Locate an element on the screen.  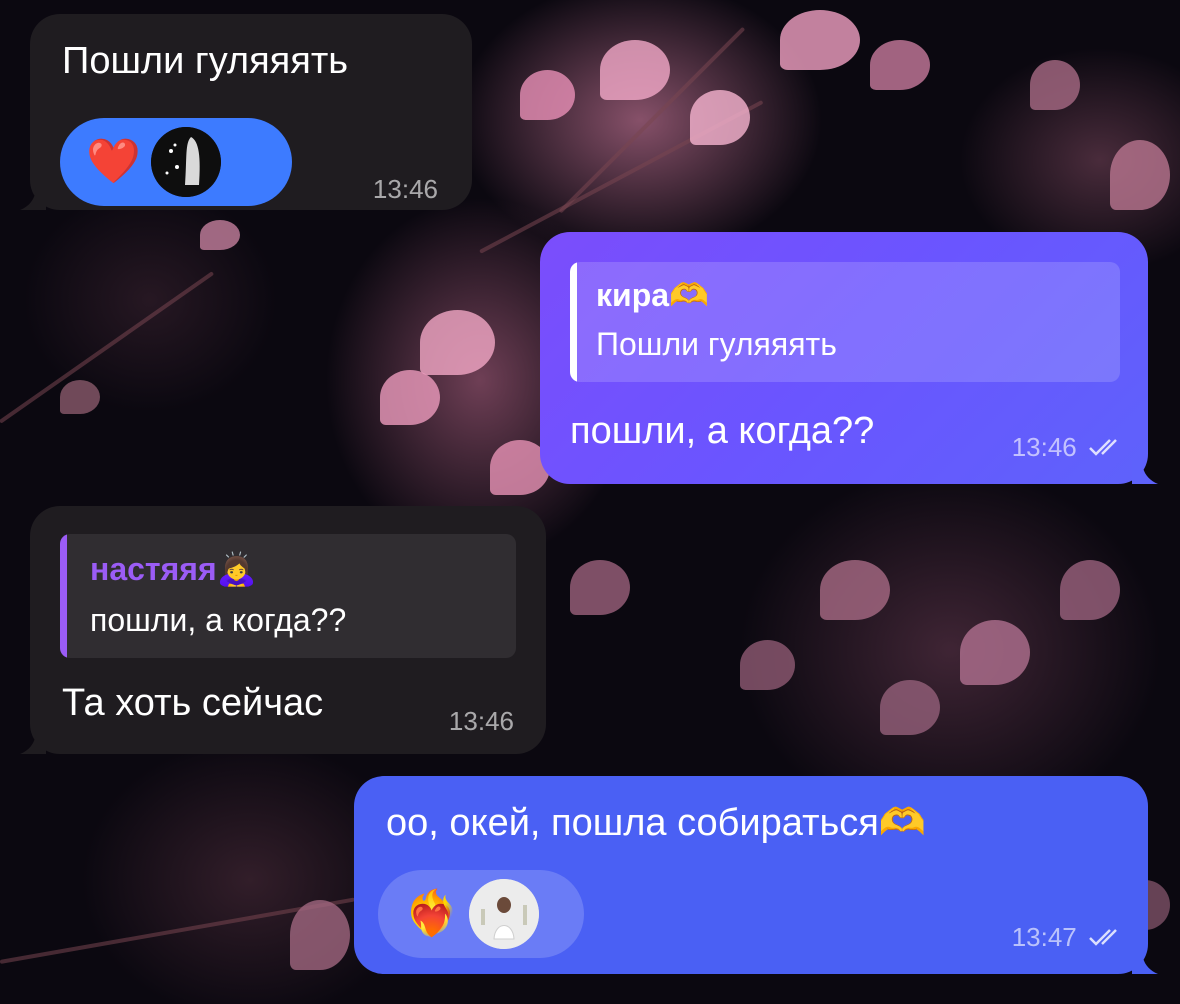
wallpaper-branch is located at coordinates (107, 347).